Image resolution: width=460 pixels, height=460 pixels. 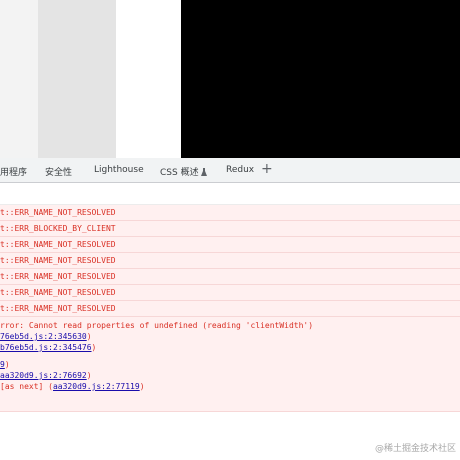 I want to click on stack-link: aa320d9.js:2:77119, so click(x=96, y=386).